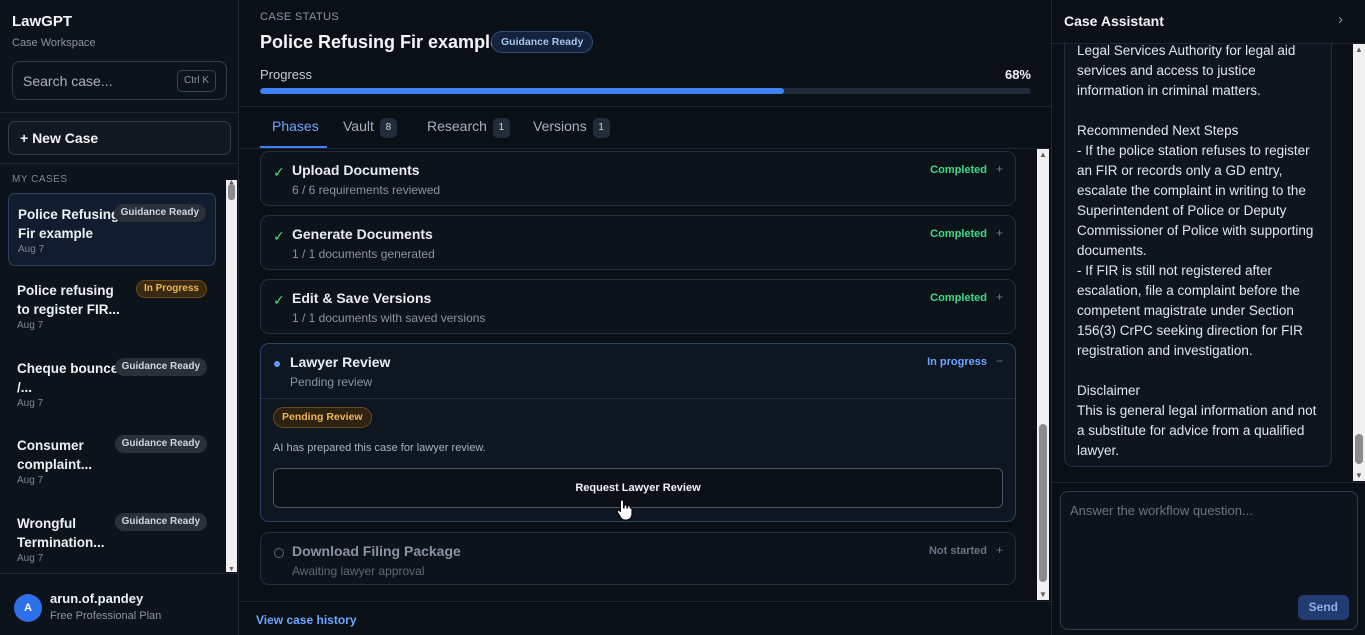  What do you see at coordinates (638, 488) in the screenshot?
I see `request-lawyer-review-button: Request Lawyer Review` at bounding box center [638, 488].